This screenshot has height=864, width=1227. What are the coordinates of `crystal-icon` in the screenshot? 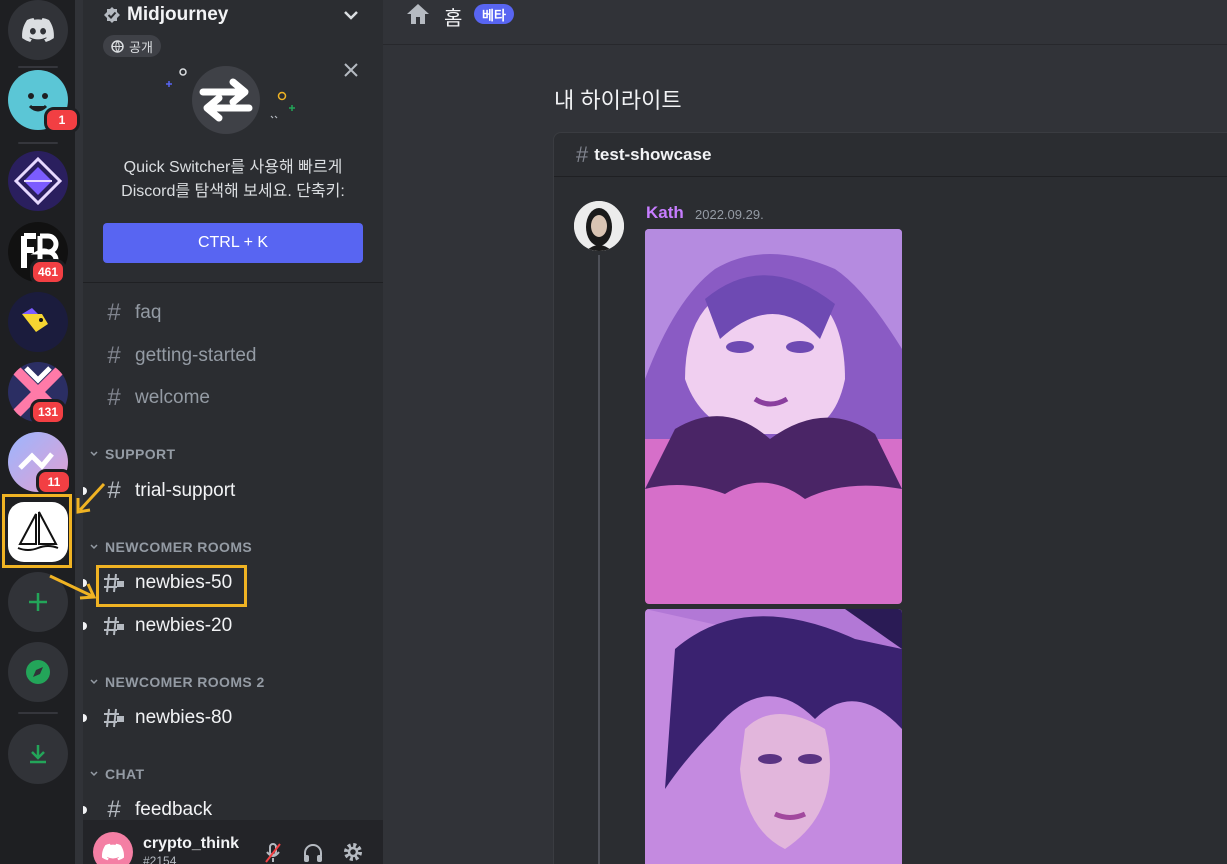 It's located at (38, 181).